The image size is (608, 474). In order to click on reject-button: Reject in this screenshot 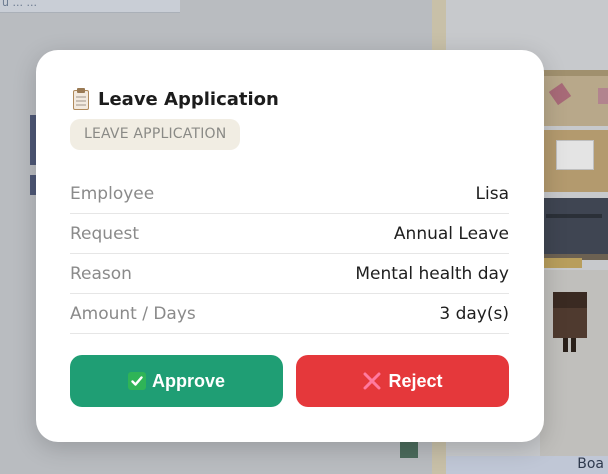, I will do `click(402, 381)`.